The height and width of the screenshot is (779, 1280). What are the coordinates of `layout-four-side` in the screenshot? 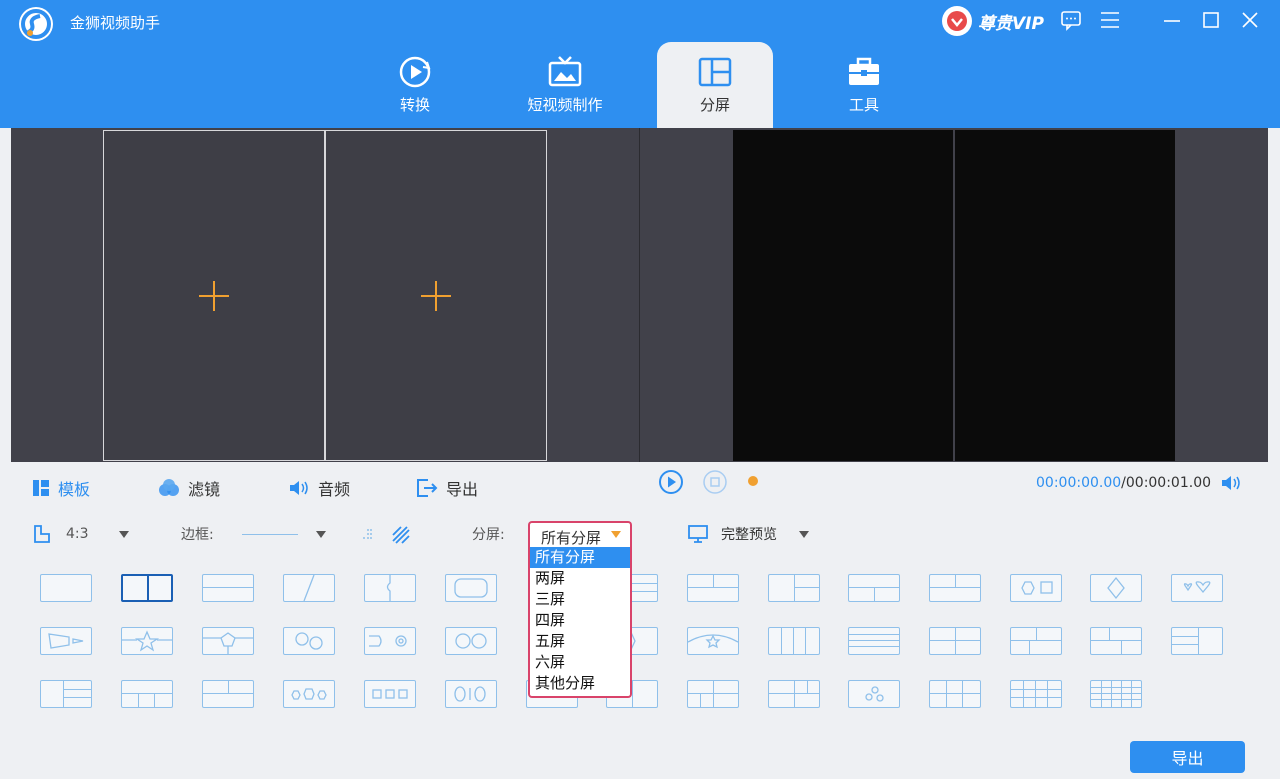 It's located at (1197, 641).